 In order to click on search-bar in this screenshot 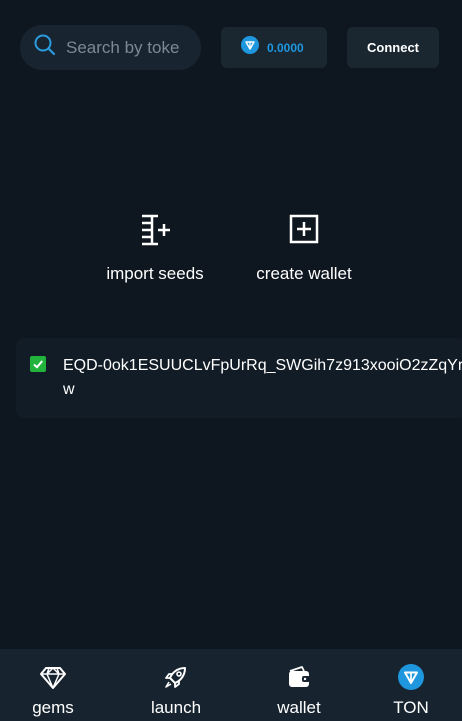, I will do `click(110, 47)`.